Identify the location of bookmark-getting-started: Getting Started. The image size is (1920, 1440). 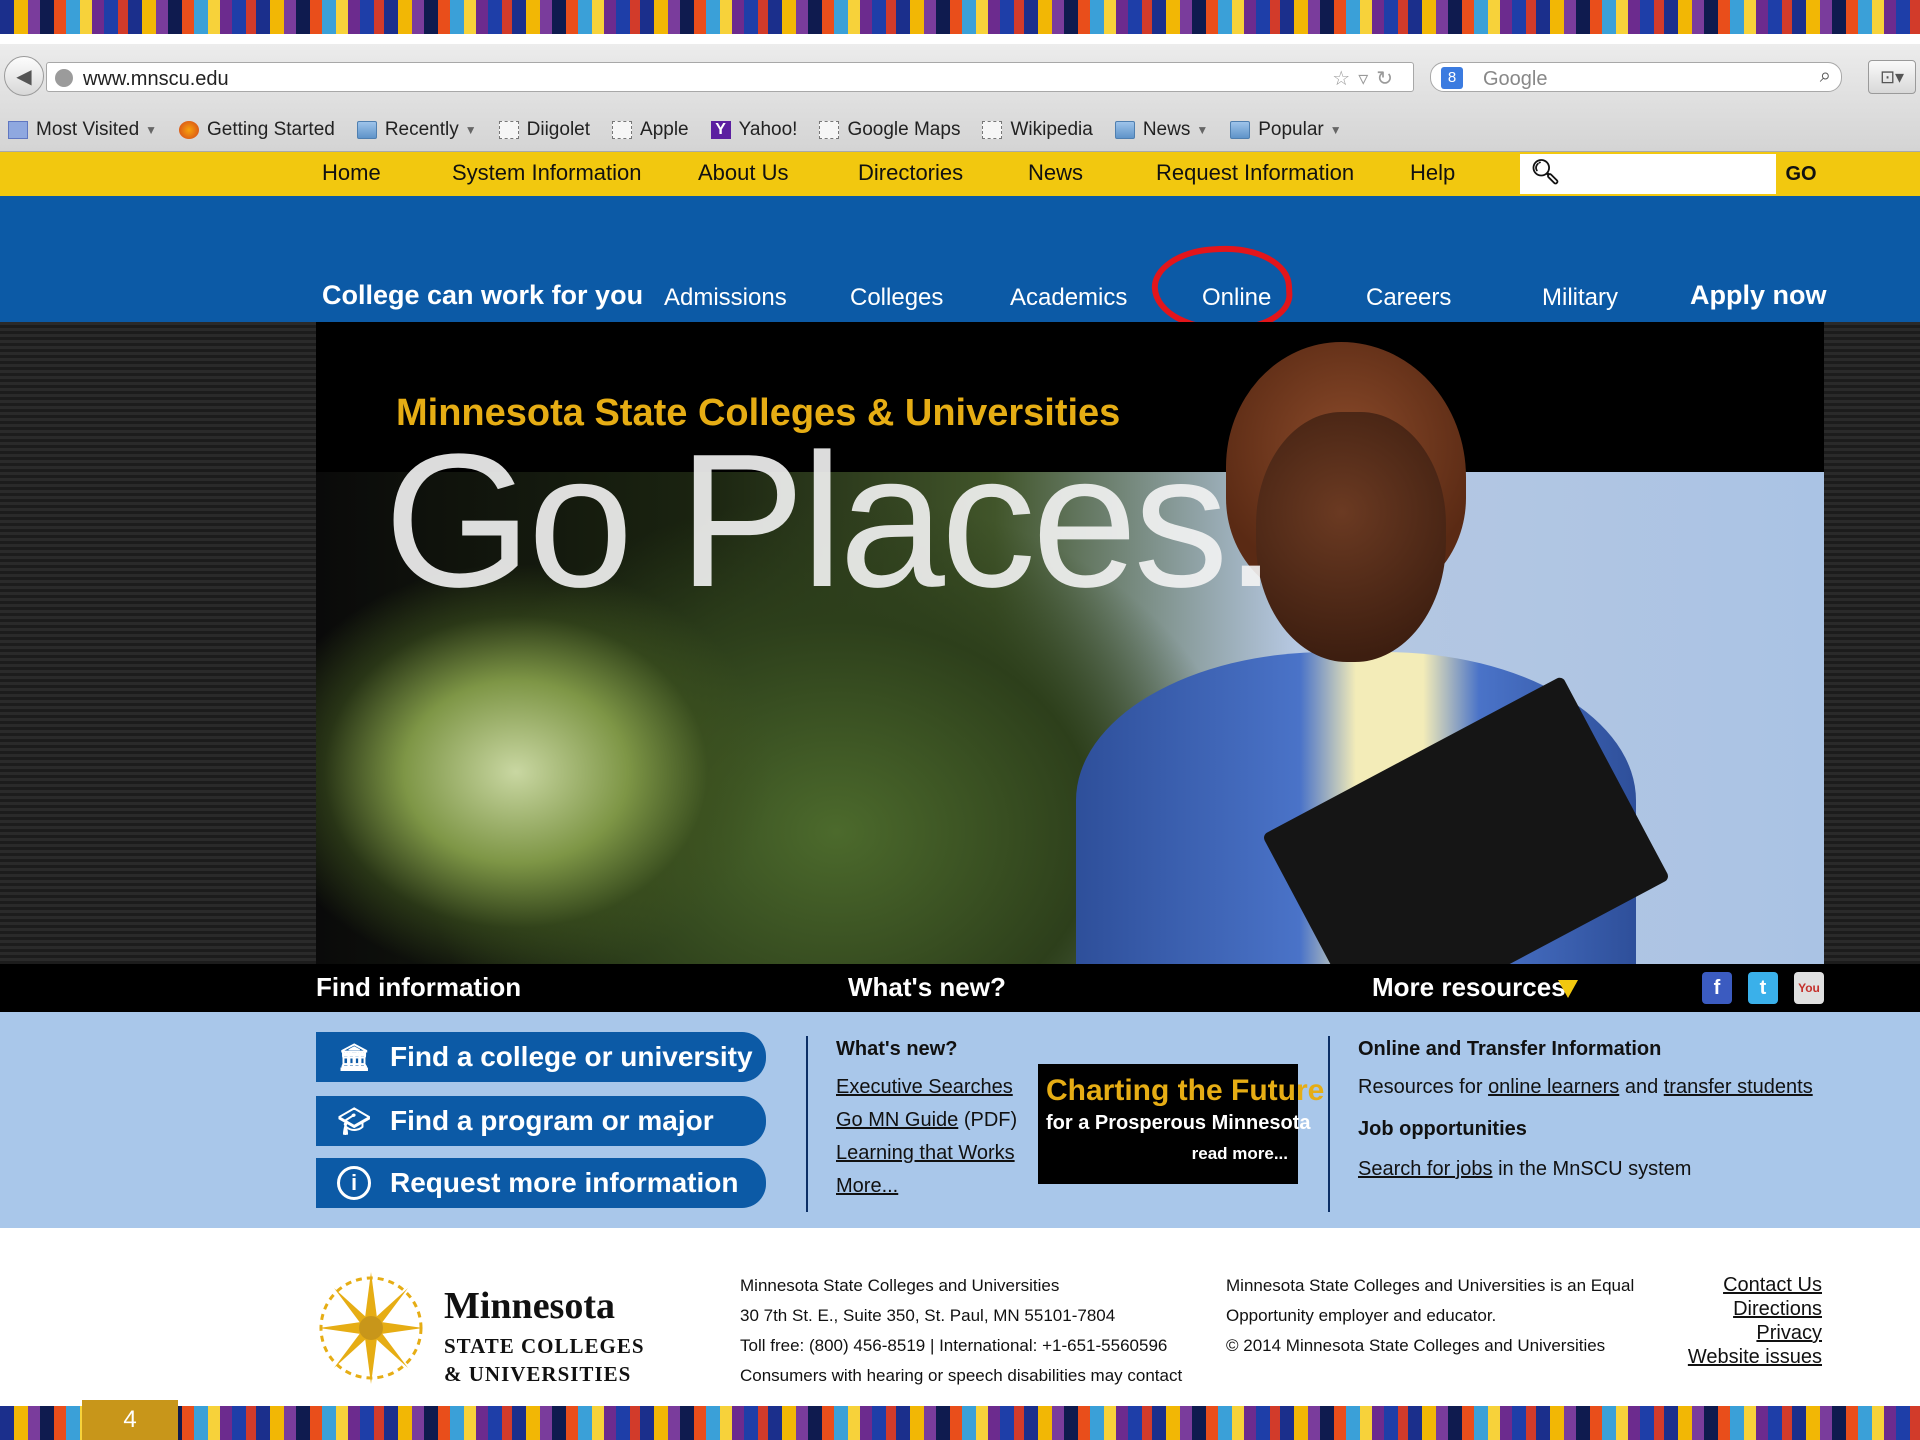
(257, 130).